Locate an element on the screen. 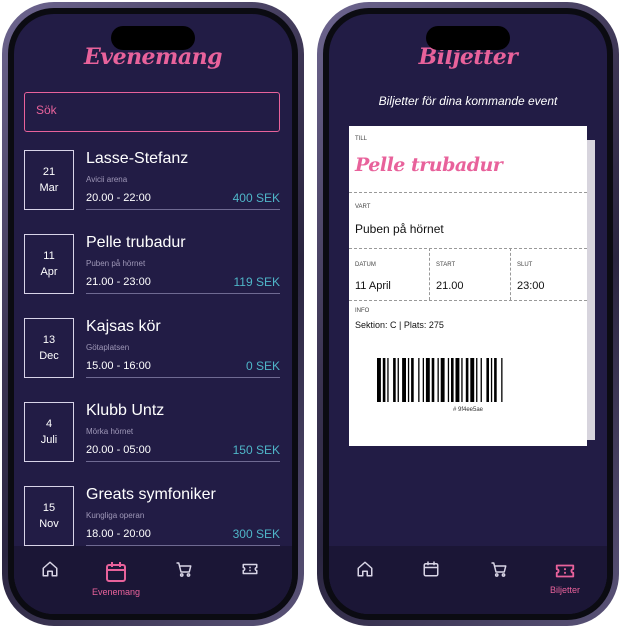  ticket-event-name: Pelle trubadur is located at coordinates (429, 165).